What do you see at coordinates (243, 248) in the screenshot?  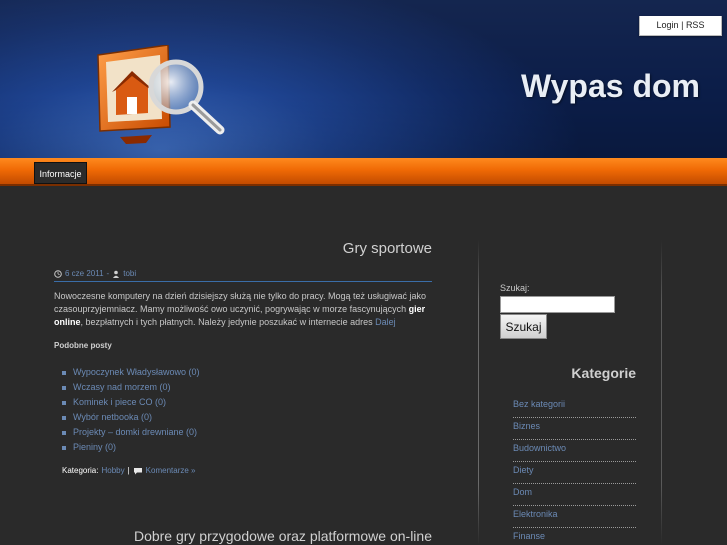 I see `post-title: Gry sportowe` at bounding box center [243, 248].